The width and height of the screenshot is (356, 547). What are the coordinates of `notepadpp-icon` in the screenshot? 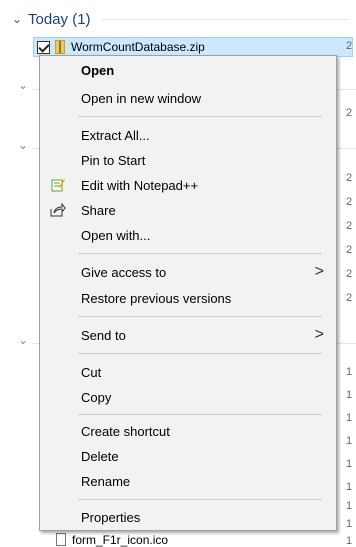 It's located at (58, 185).